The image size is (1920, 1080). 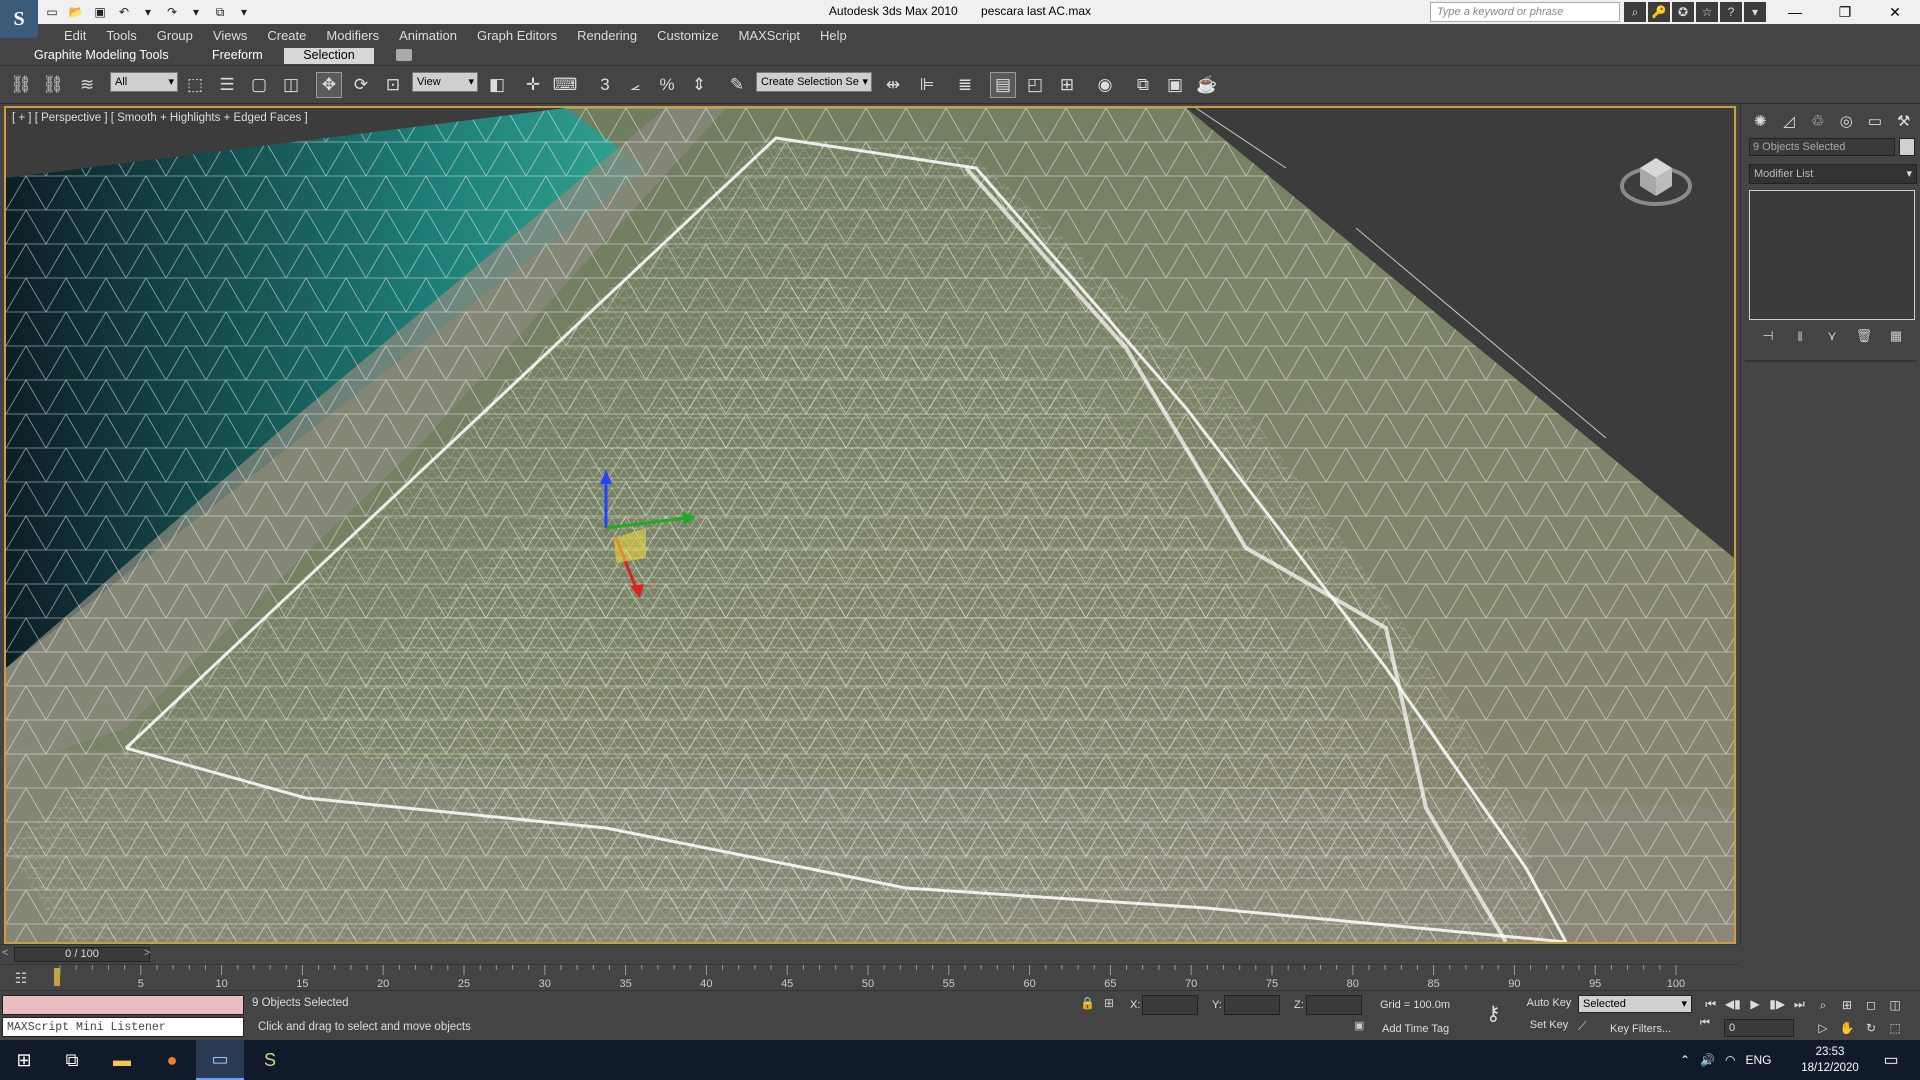 What do you see at coordinates (227, 85) in the screenshot?
I see `select-by-name-icon: ☰` at bounding box center [227, 85].